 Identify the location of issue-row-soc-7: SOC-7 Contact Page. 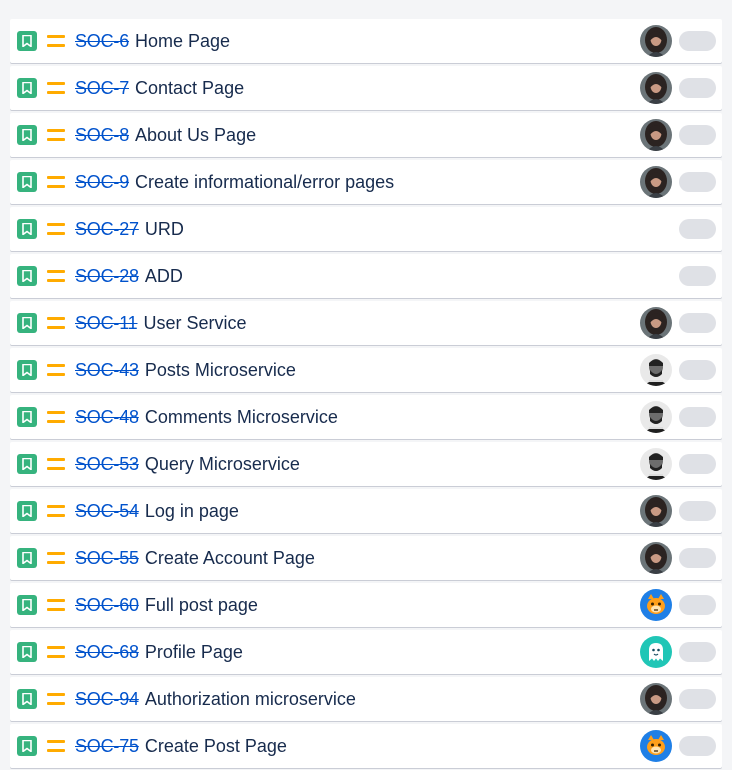
(366, 88).